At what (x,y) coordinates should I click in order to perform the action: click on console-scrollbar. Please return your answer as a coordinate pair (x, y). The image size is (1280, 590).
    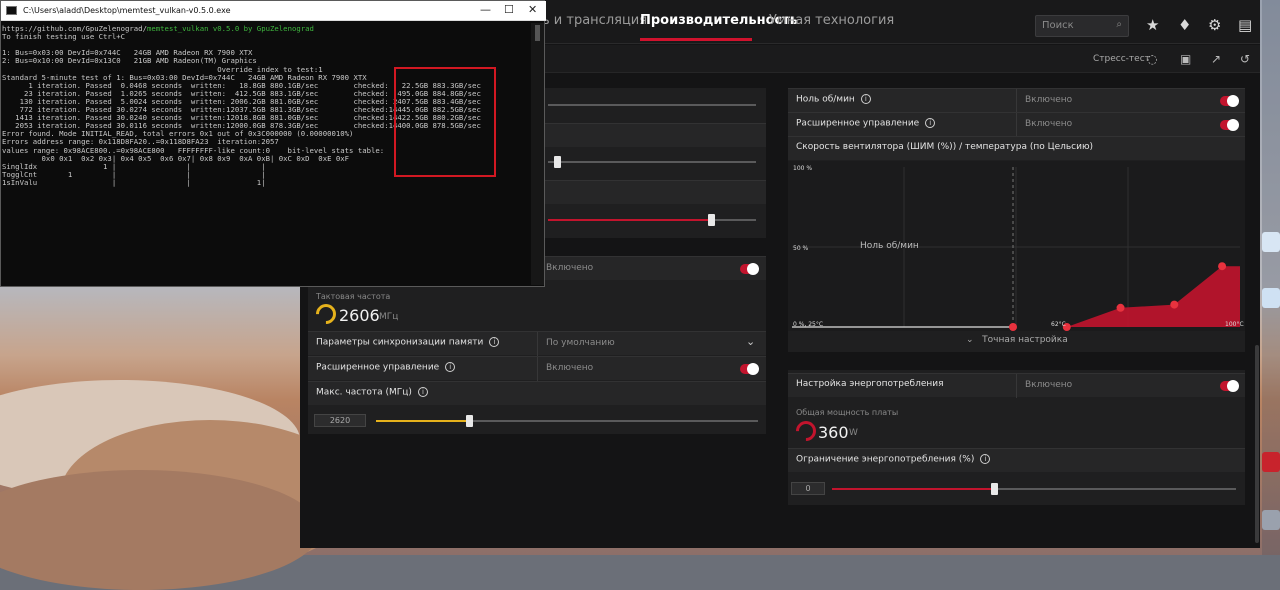
    Looking at the image, I should click on (537, 154).